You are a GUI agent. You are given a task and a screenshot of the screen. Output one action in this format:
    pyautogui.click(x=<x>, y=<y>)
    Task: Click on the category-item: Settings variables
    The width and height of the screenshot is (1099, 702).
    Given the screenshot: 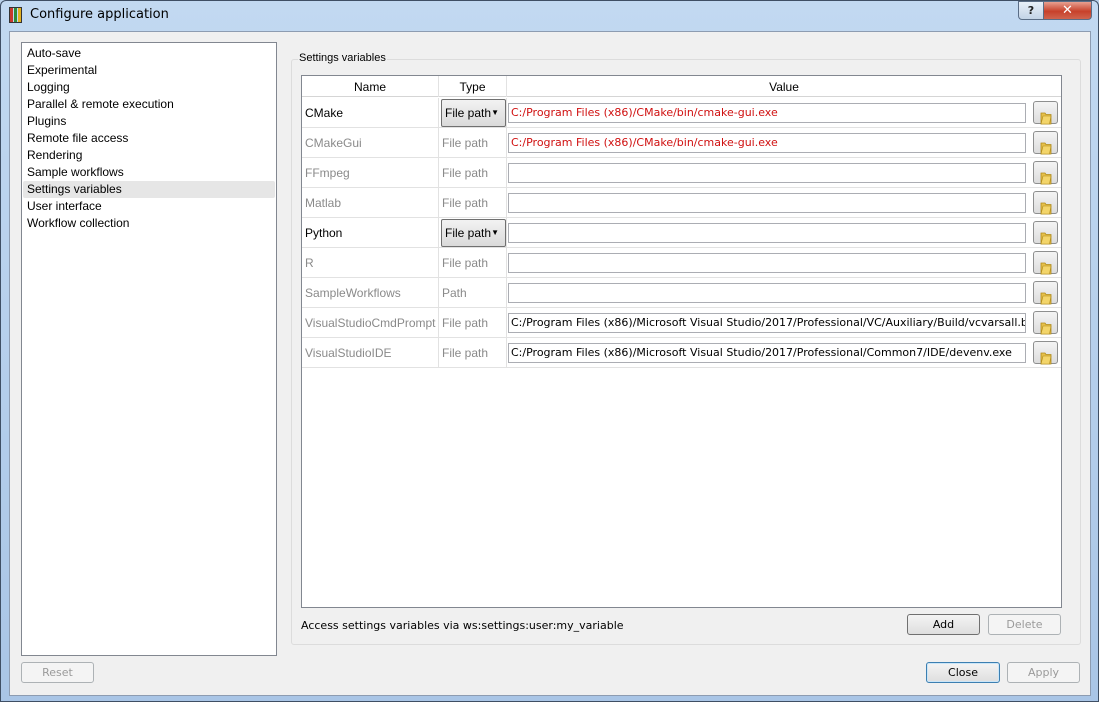 What is the action you would take?
    pyautogui.click(x=149, y=189)
    